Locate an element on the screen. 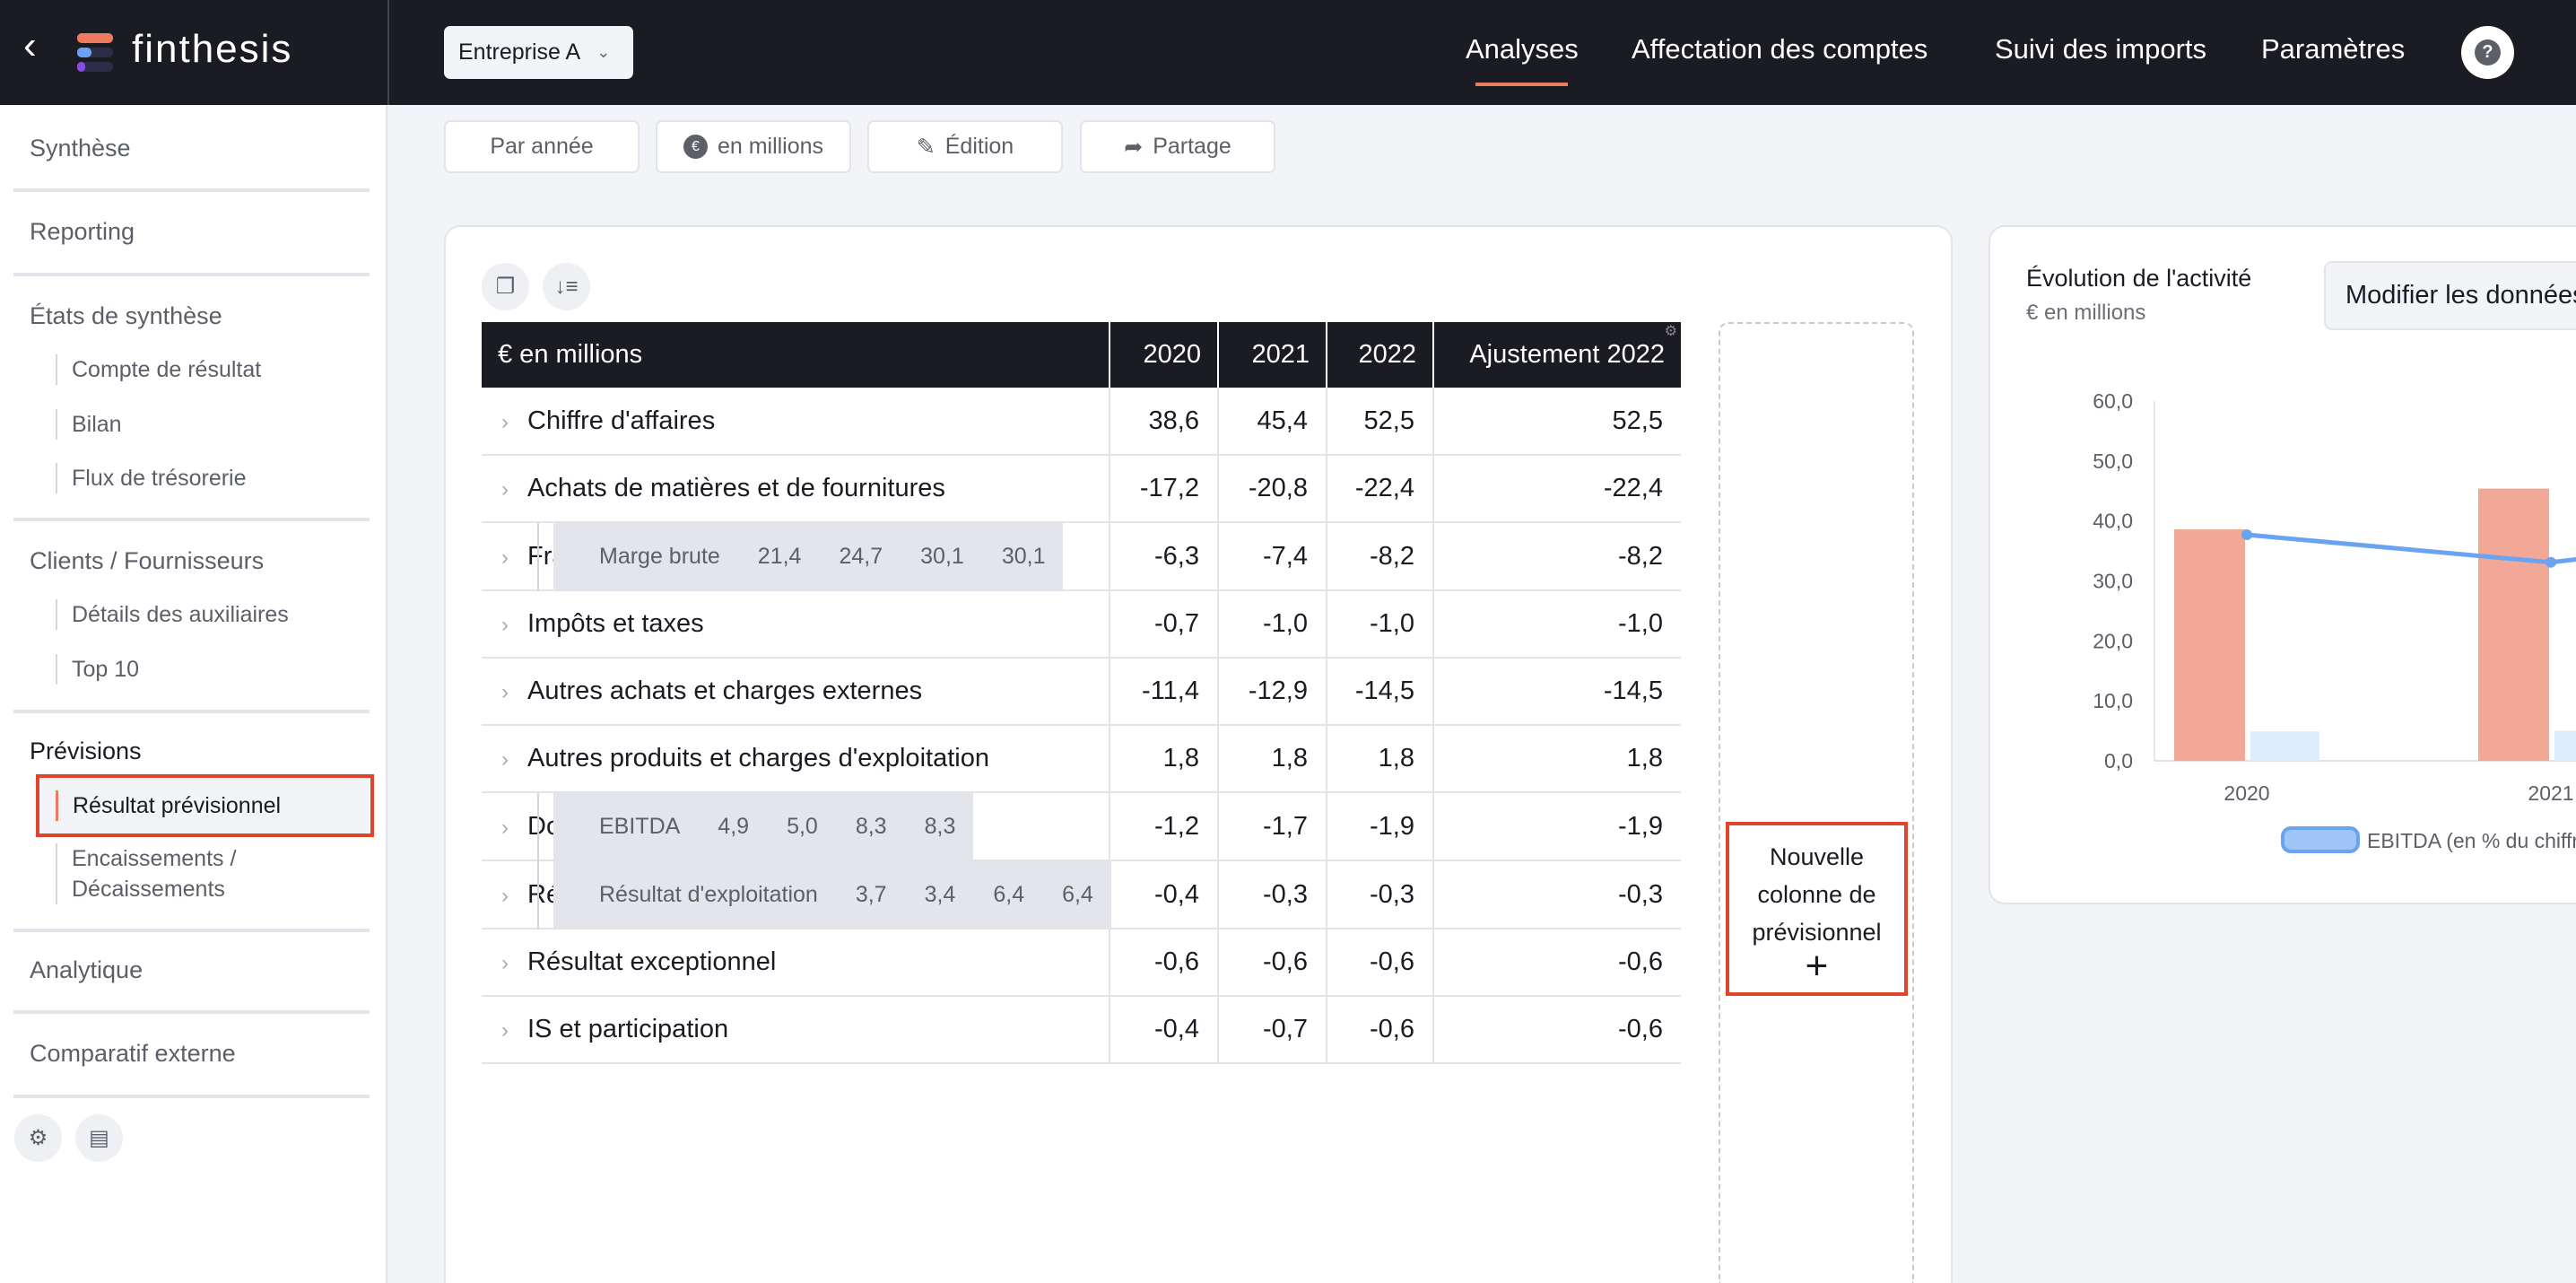 Image resolution: width=2576 pixels, height=1283 pixels. sidebar-item-encaissements: Encaissements / Décaissements is located at coordinates (146, 873).